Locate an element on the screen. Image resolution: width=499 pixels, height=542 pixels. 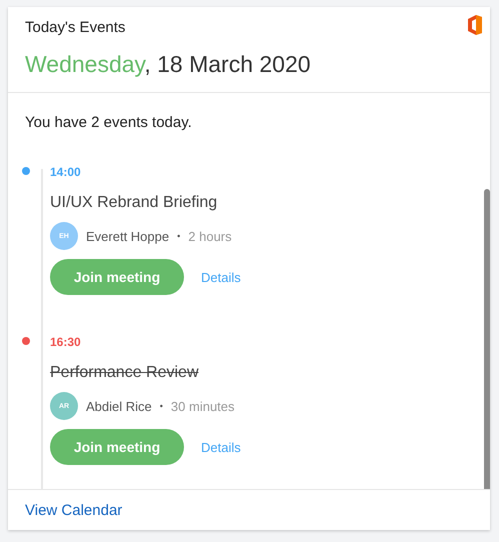
event-time: 14:00 is located at coordinates (65, 172).